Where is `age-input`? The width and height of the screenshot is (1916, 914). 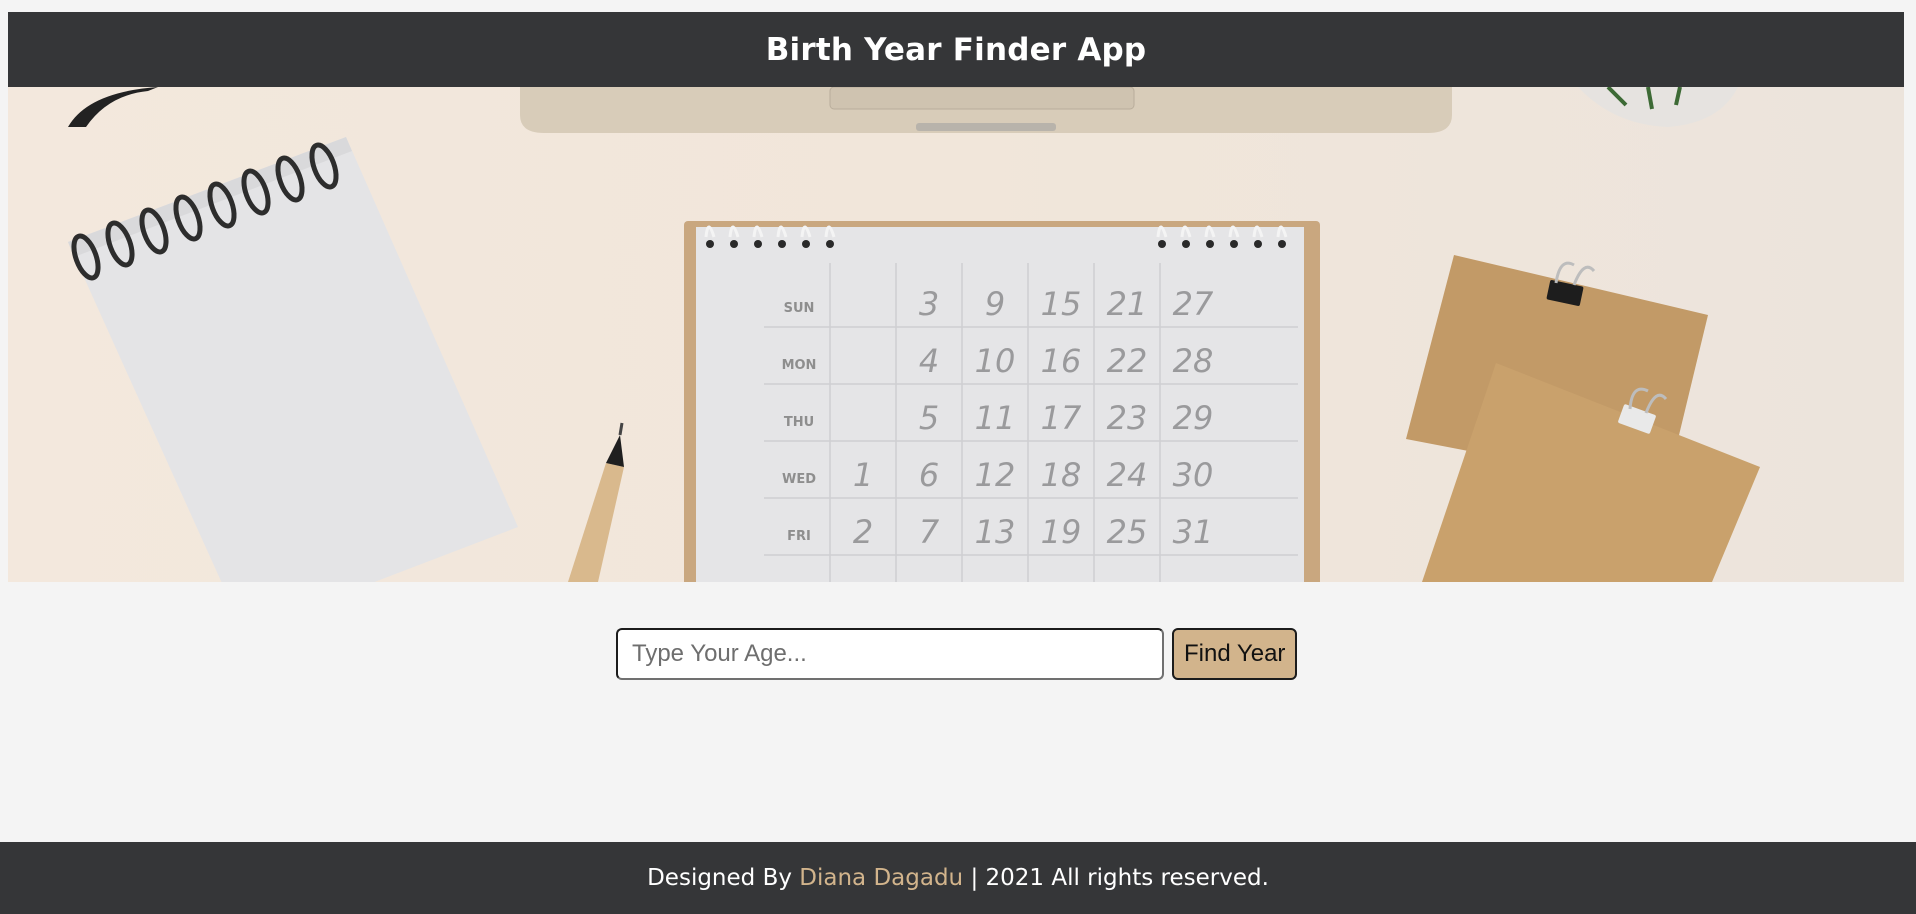 age-input is located at coordinates (890, 654).